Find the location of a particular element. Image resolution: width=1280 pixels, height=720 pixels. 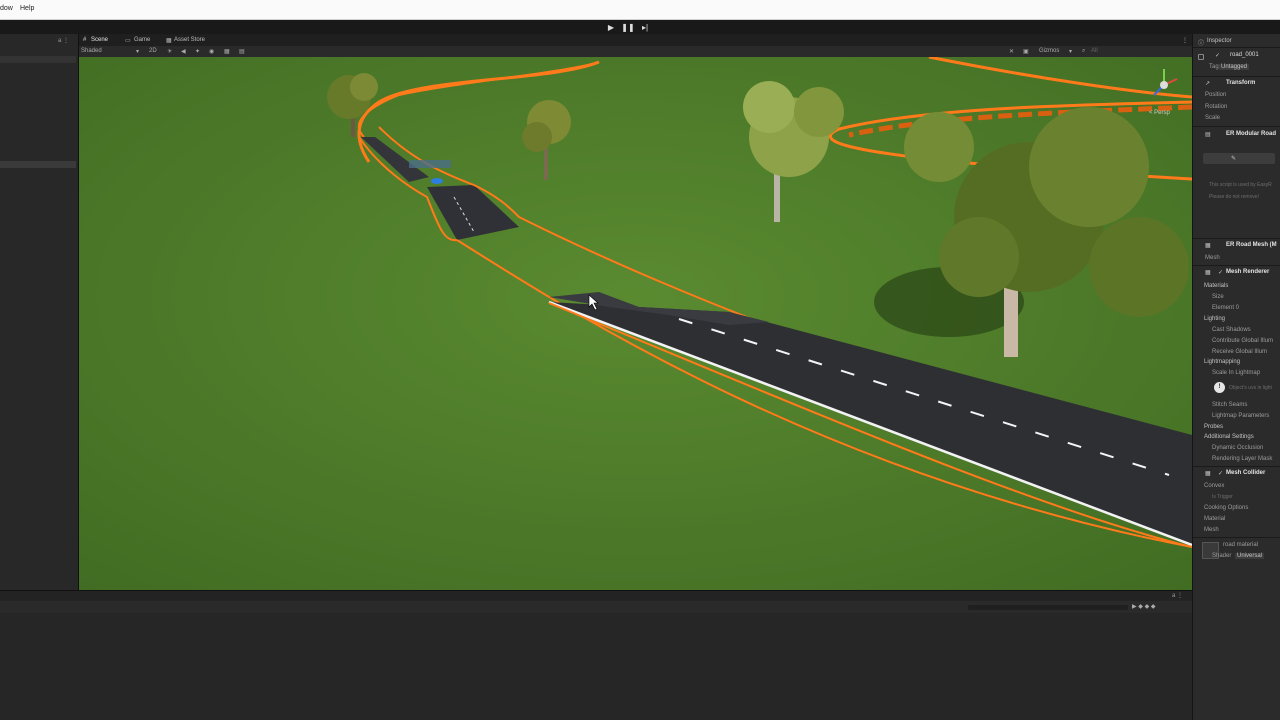

scene-tab-strip: # Scene ▭ Game ▦ Asset Store ⋮ is located at coordinates (635, 40).